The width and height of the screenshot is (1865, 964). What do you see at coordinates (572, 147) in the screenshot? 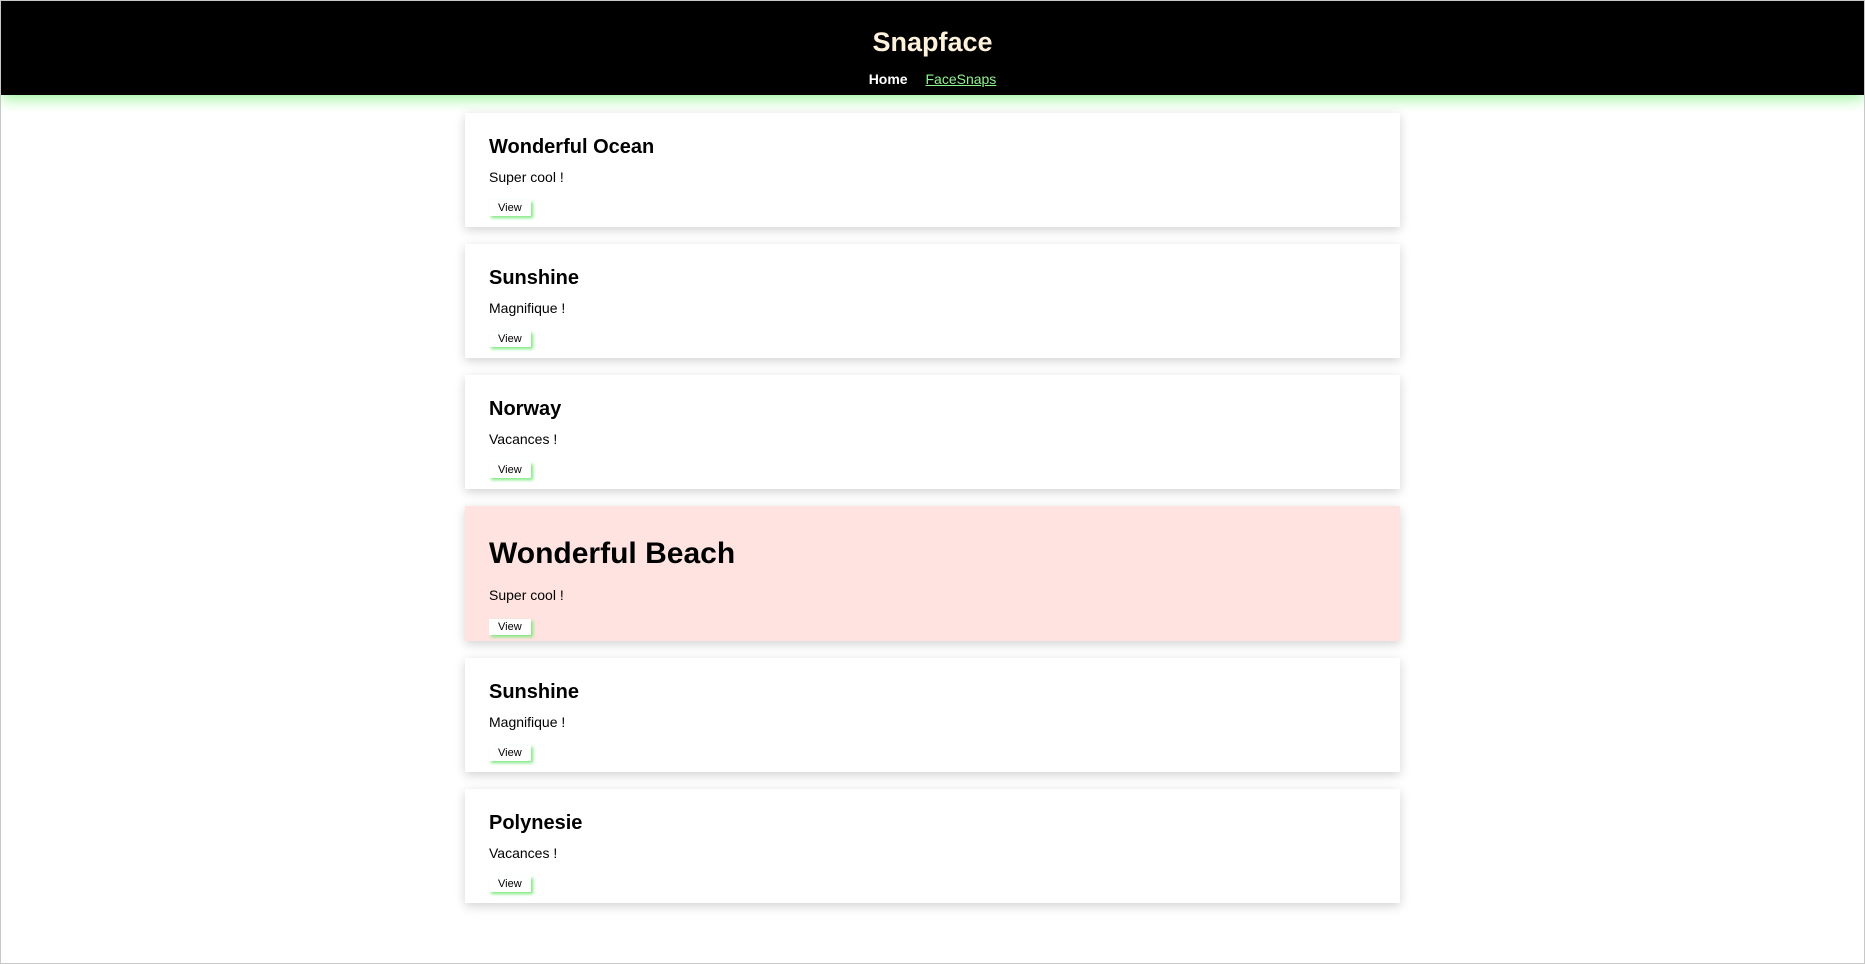
I see `facesnap-title: Wonderful Ocean` at bounding box center [572, 147].